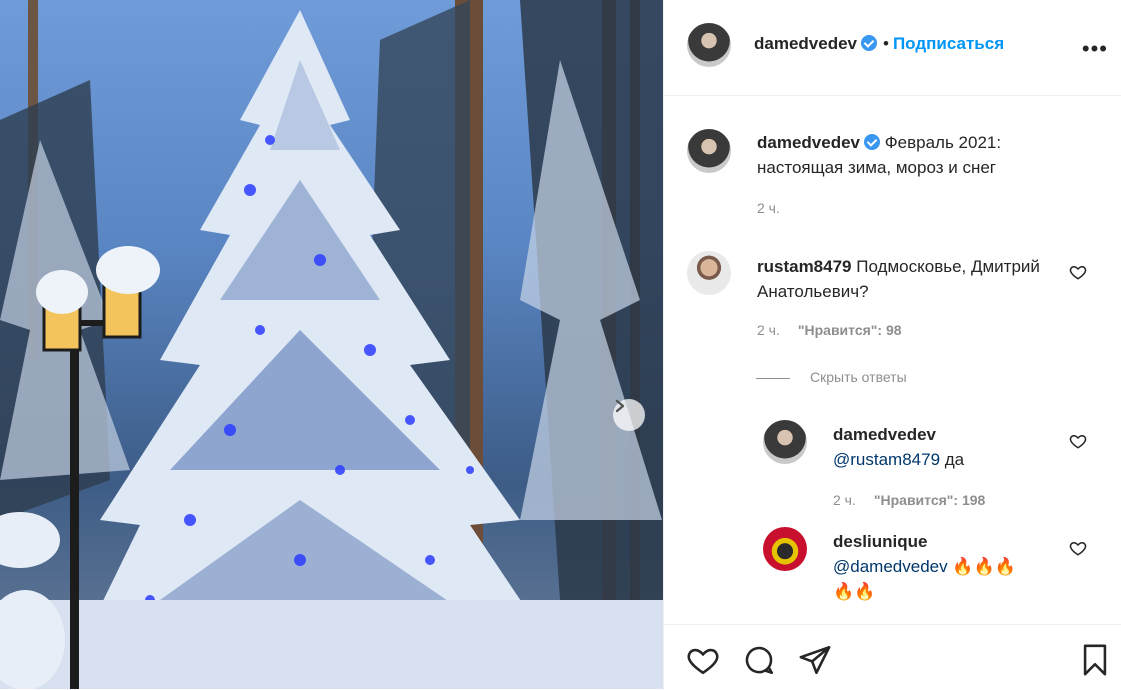 The height and width of the screenshot is (690, 1121). Describe the element at coordinates (854, 591) in the screenshot. I see `reply-text-continued: 🔥🔥` at that location.